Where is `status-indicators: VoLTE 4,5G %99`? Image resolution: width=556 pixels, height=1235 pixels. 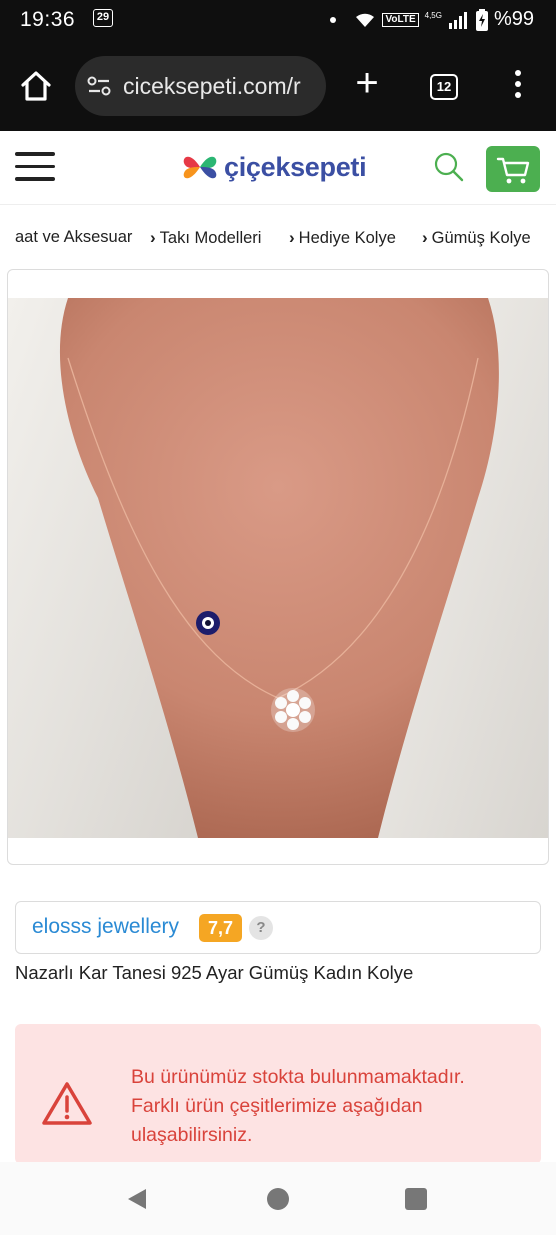 status-indicators: VoLTE 4,5G %99 is located at coordinates (432, 19).